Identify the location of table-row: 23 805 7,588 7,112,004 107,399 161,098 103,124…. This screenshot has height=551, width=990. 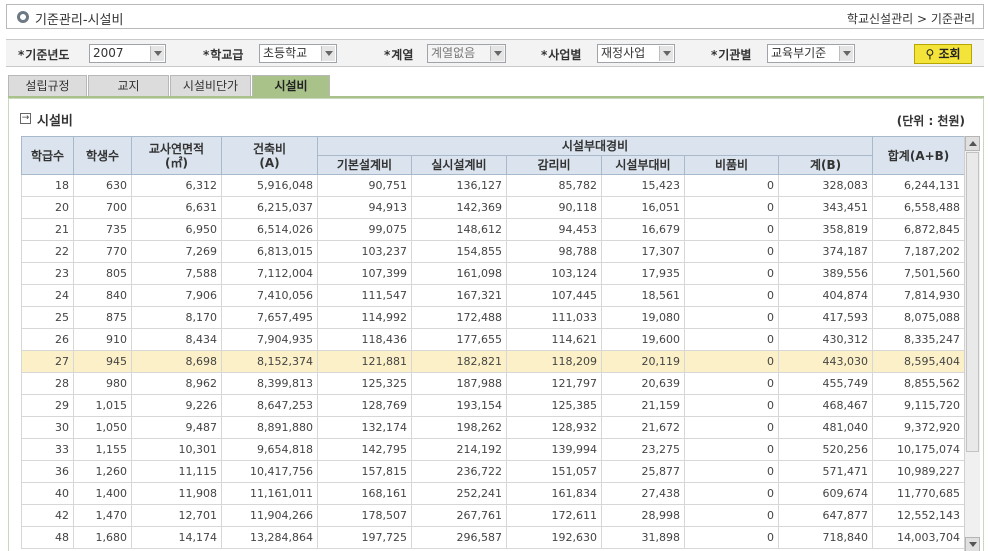
(492, 273).